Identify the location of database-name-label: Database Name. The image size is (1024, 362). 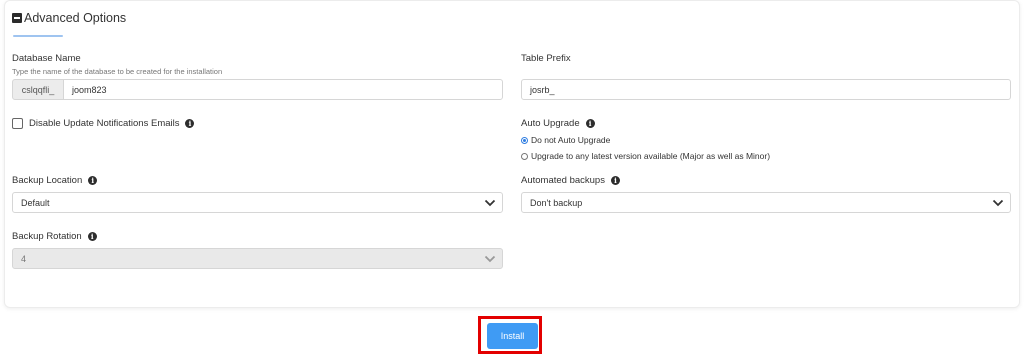
(46, 58).